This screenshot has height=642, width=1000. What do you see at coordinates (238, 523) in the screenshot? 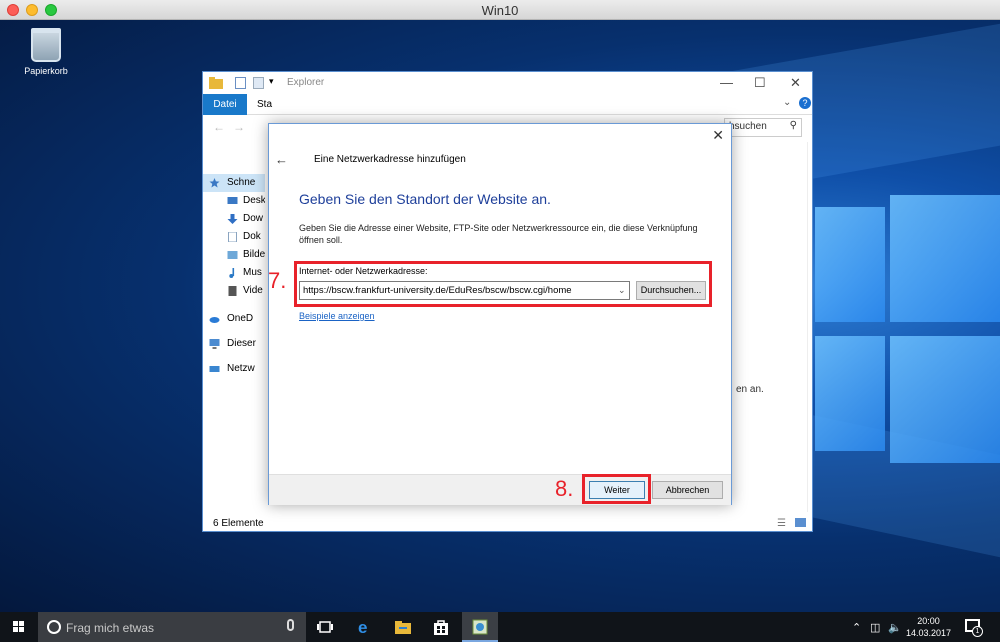
I see `status-bar-item-count: 6 Elemente` at bounding box center [238, 523].